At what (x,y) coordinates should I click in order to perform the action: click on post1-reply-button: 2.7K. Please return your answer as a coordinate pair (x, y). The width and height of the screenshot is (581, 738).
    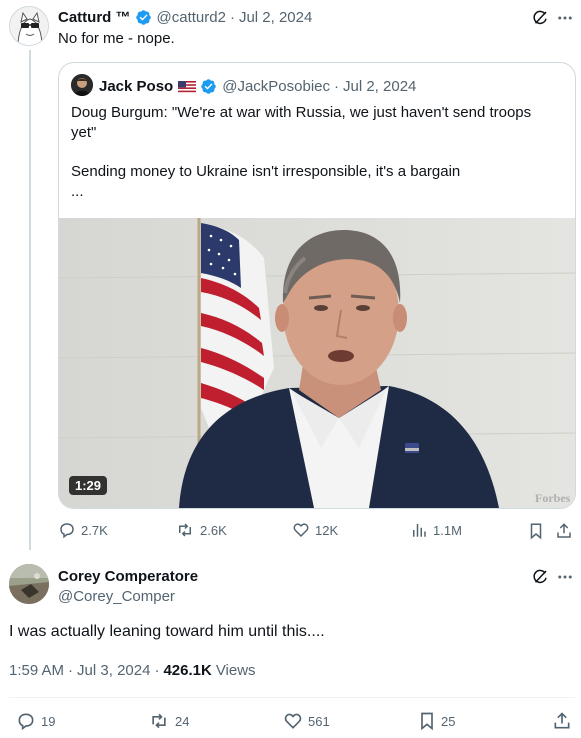
    Looking at the image, I should click on (83, 530).